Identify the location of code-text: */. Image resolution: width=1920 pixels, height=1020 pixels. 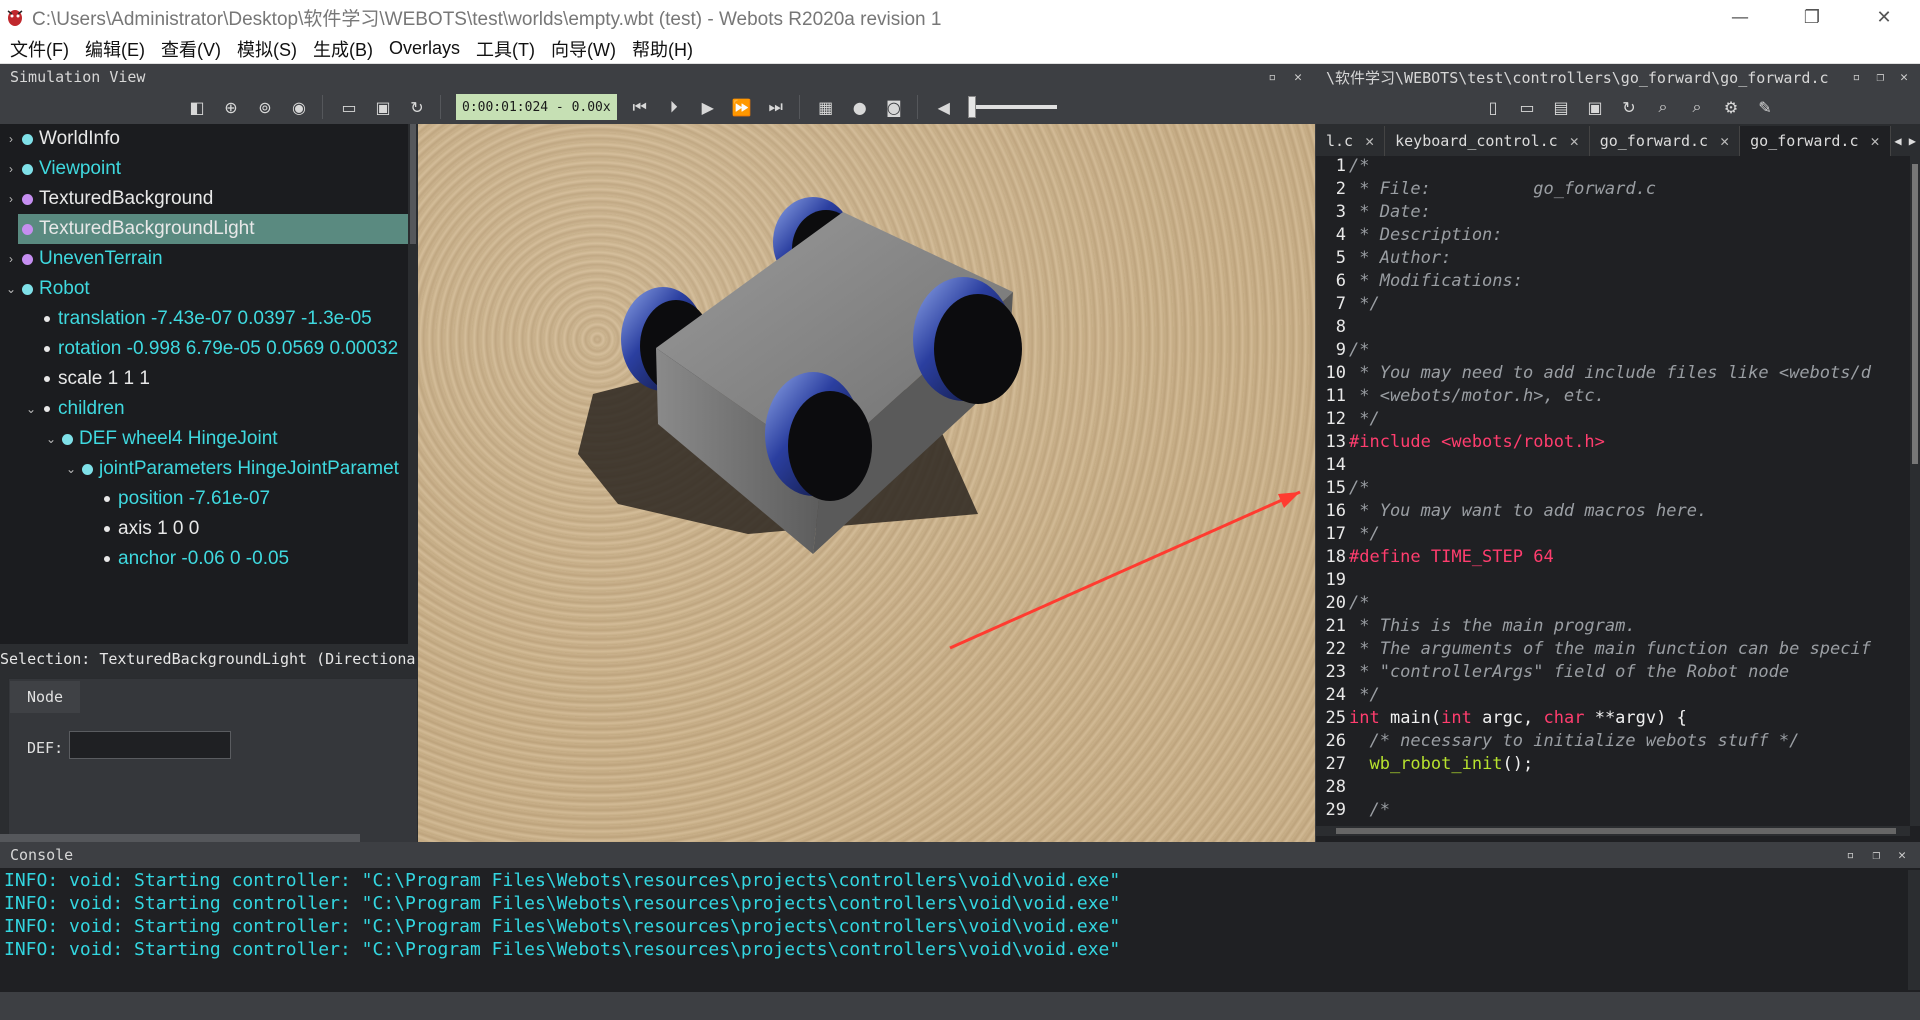
(1363, 696).